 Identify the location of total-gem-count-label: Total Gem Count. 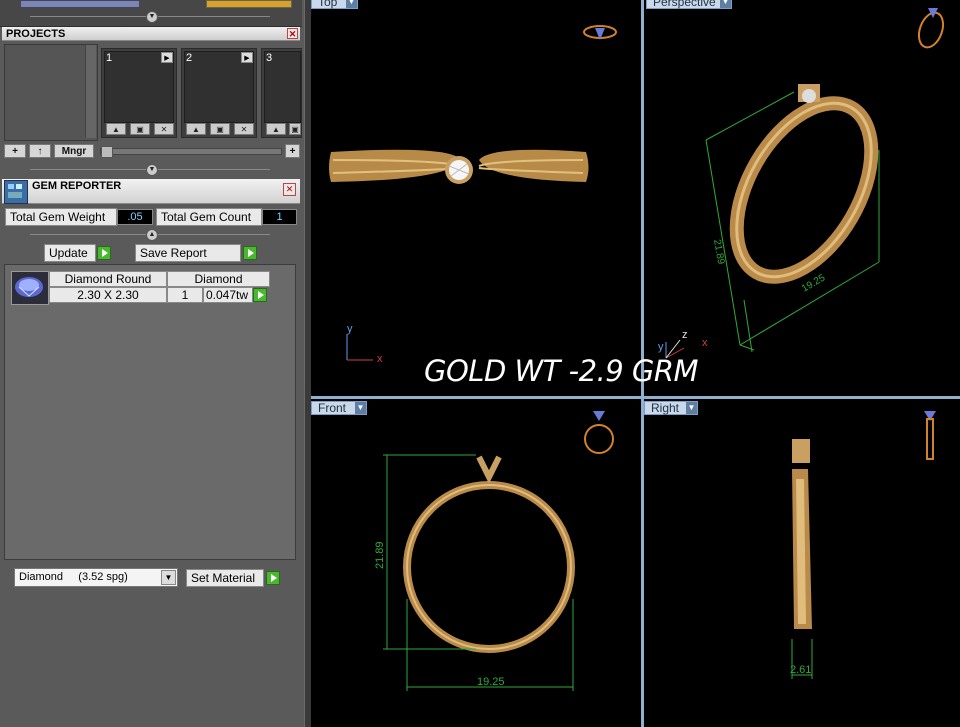
(209, 217).